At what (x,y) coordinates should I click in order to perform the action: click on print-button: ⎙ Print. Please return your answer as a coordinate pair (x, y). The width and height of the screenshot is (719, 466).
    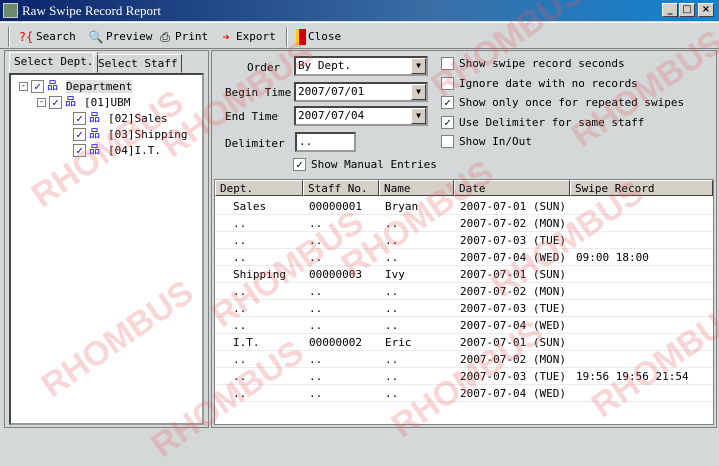
    Looking at the image, I should click on (182, 37).